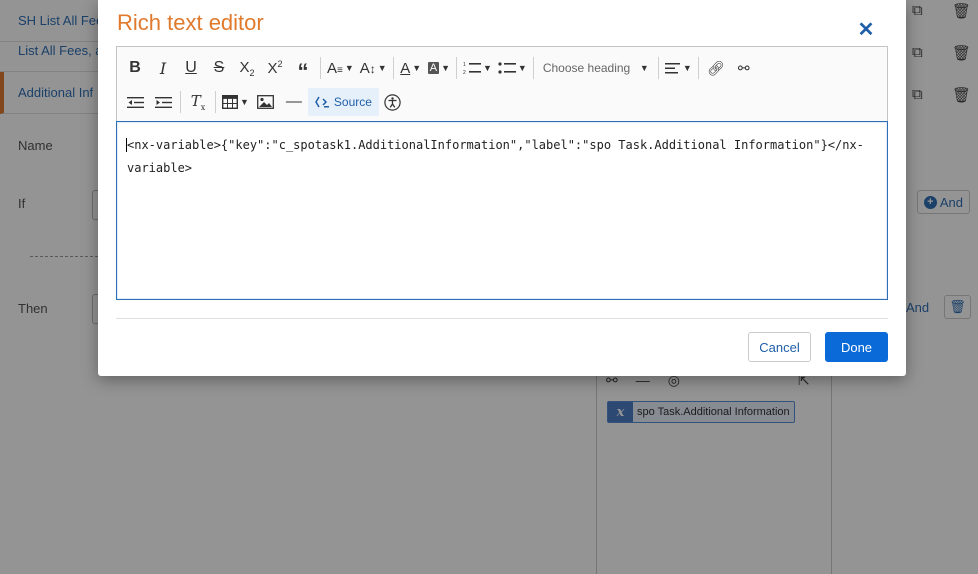 This screenshot has width=978, height=574. I want to click on background-color-dropdown: A ▼, so click(439, 68).